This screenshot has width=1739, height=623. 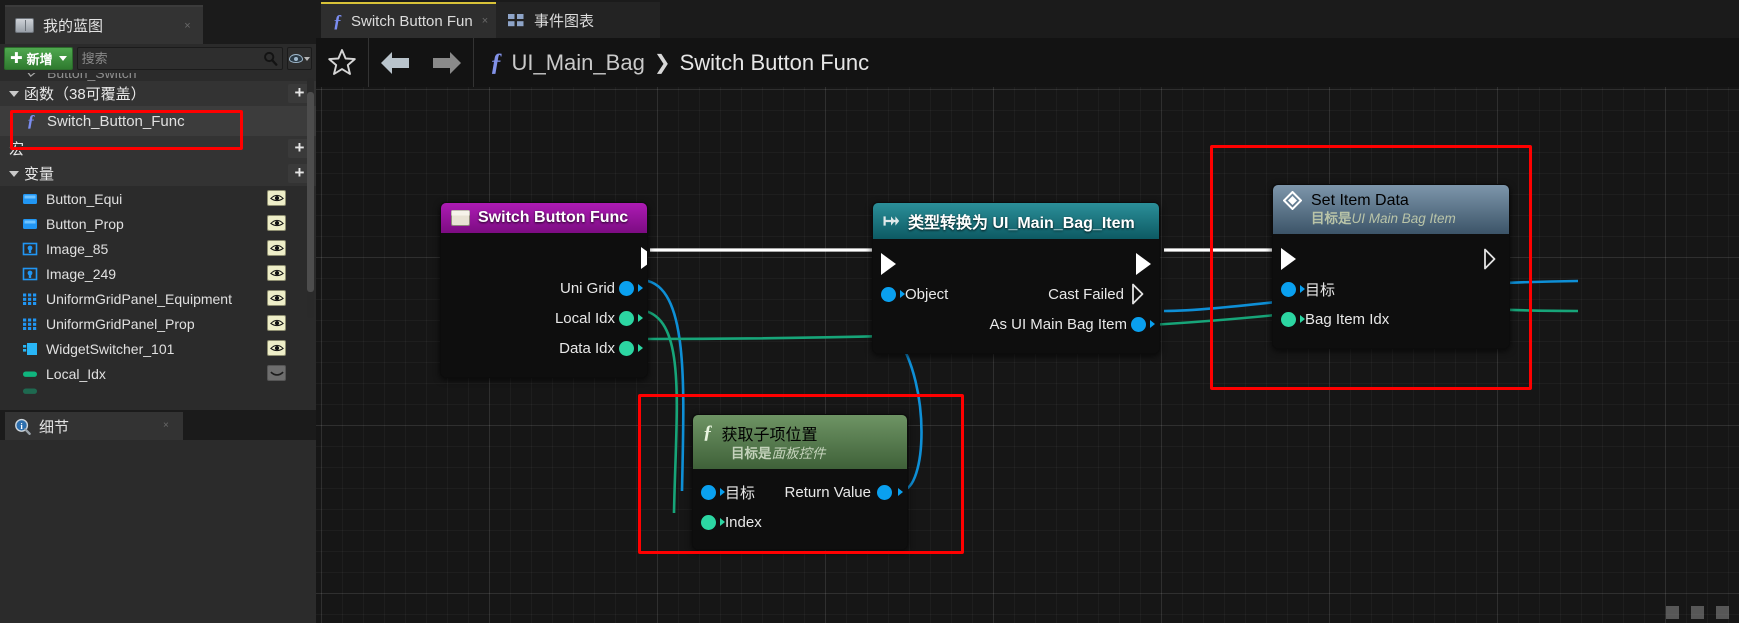 What do you see at coordinates (16, 58) in the screenshot?
I see `plus-icon: ✚` at bounding box center [16, 58].